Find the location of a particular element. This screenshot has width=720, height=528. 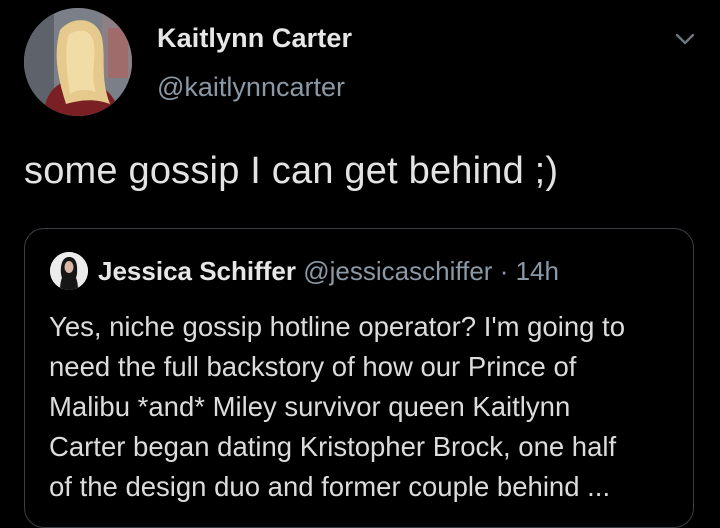

quoted-author-avatar-photo is located at coordinates (69, 271).